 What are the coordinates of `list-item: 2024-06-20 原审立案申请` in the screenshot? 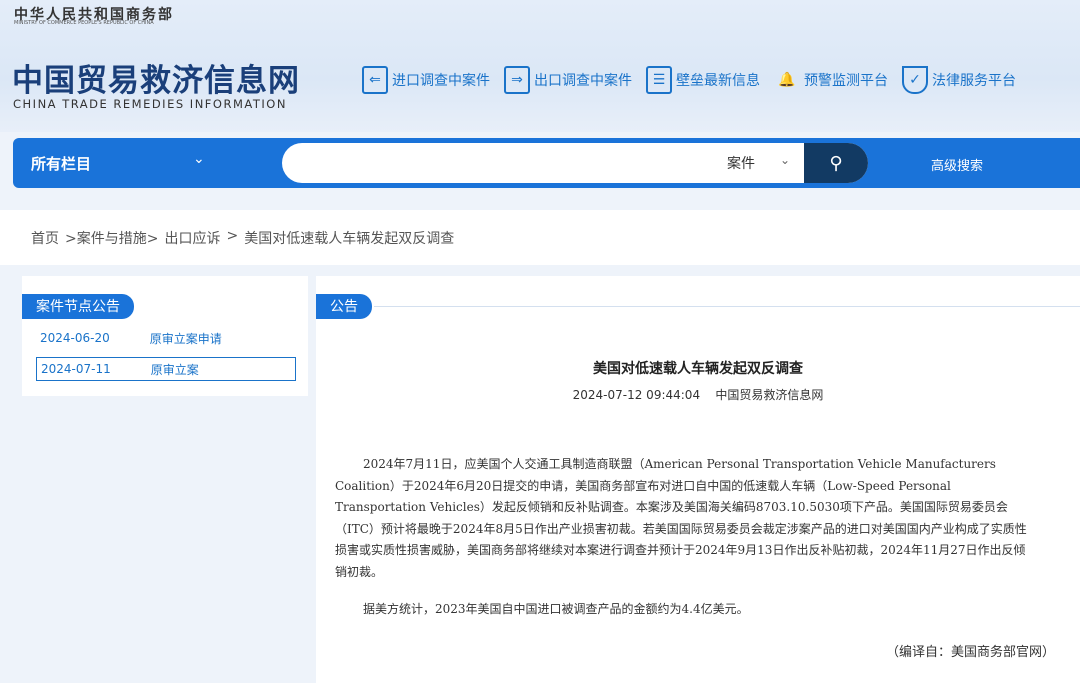 It's located at (166, 338).